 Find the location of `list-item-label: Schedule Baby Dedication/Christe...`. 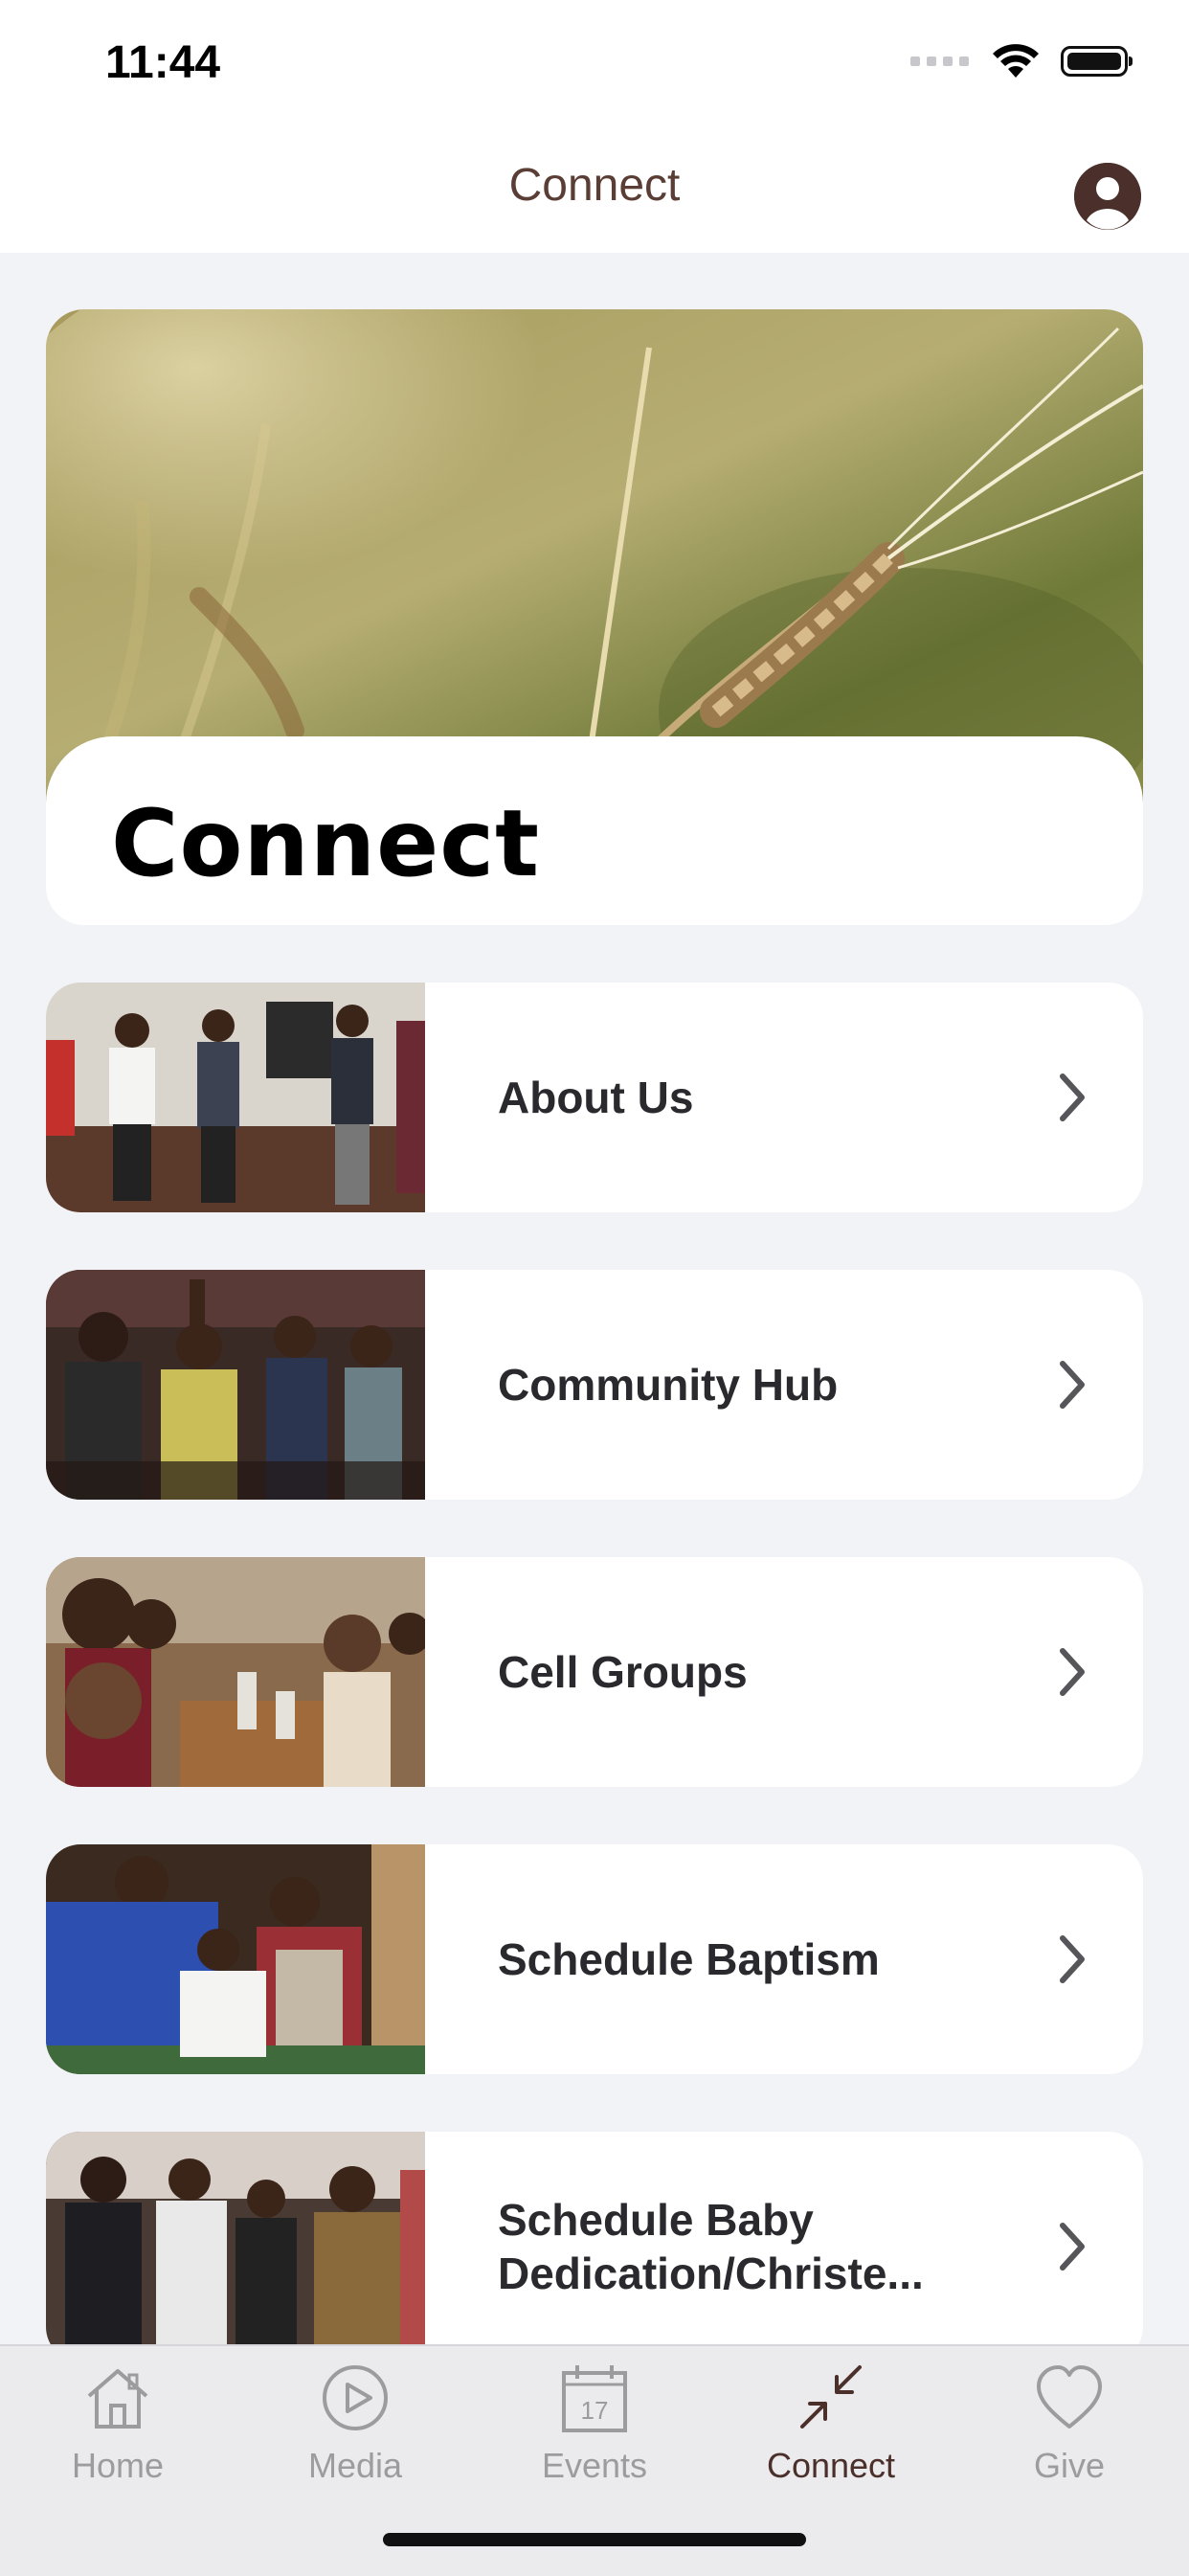

list-item-label: Schedule Baby Dedication/Christe... is located at coordinates (711, 2246).